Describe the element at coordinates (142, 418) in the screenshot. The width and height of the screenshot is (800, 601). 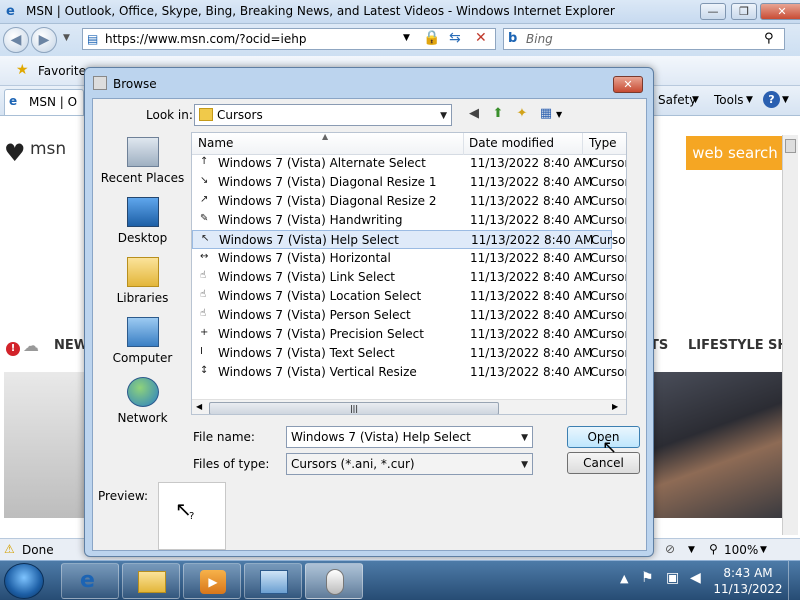
I see `place-label: Network` at that location.